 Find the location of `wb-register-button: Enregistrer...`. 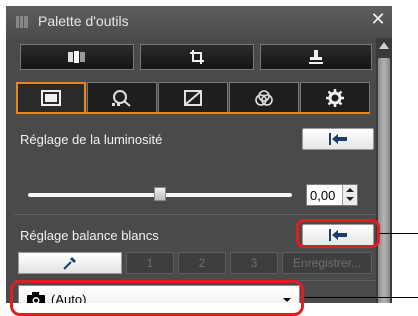

wb-register-button: Enregistrer... is located at coordinates (327, 263).